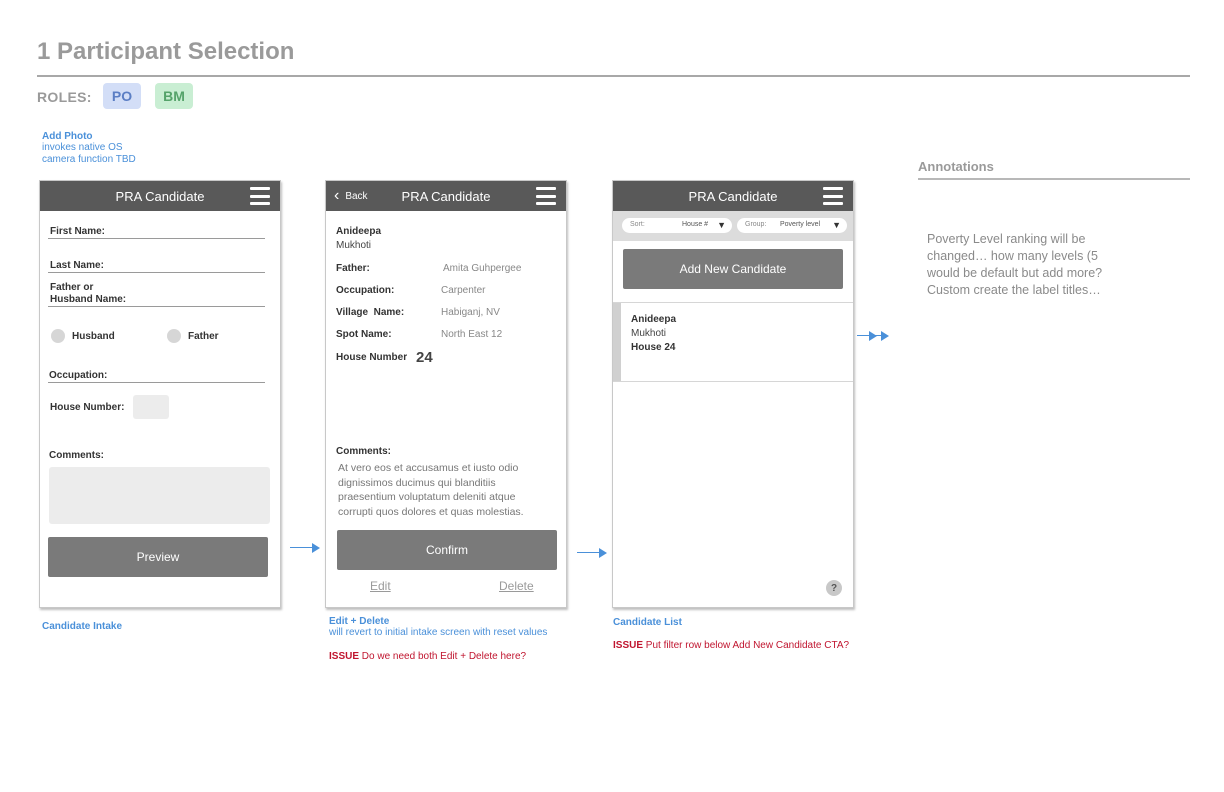  I want to click on father-husband-name-label: Father or Husband Name:, so click(88, 293).